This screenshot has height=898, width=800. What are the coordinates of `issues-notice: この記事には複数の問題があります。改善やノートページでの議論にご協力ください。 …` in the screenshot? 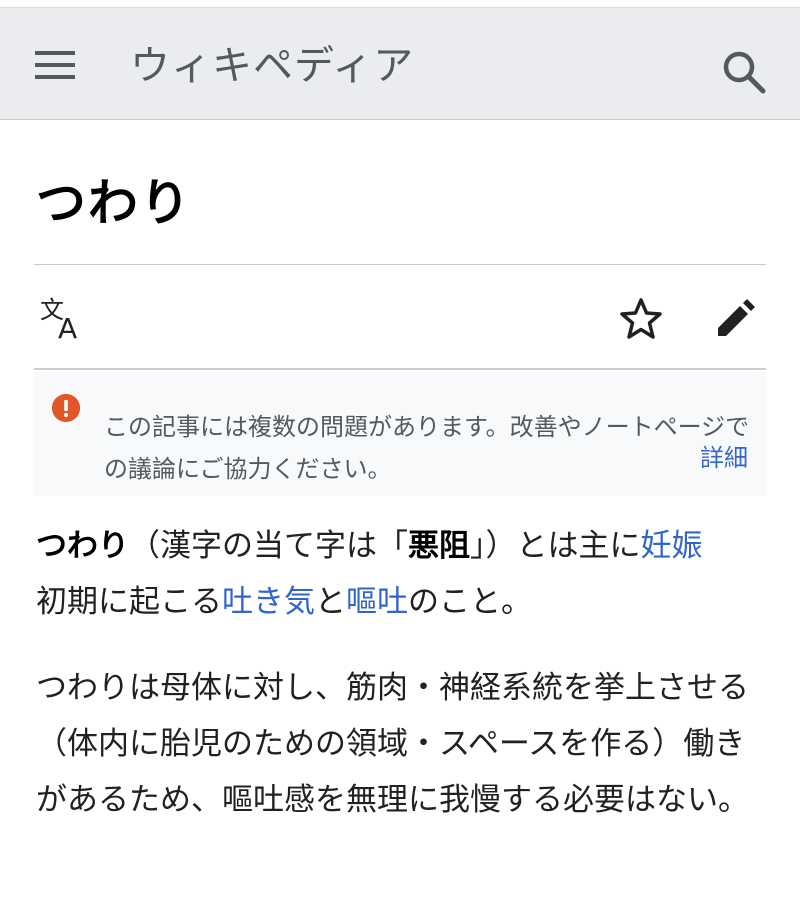 It's located at (400, 434).